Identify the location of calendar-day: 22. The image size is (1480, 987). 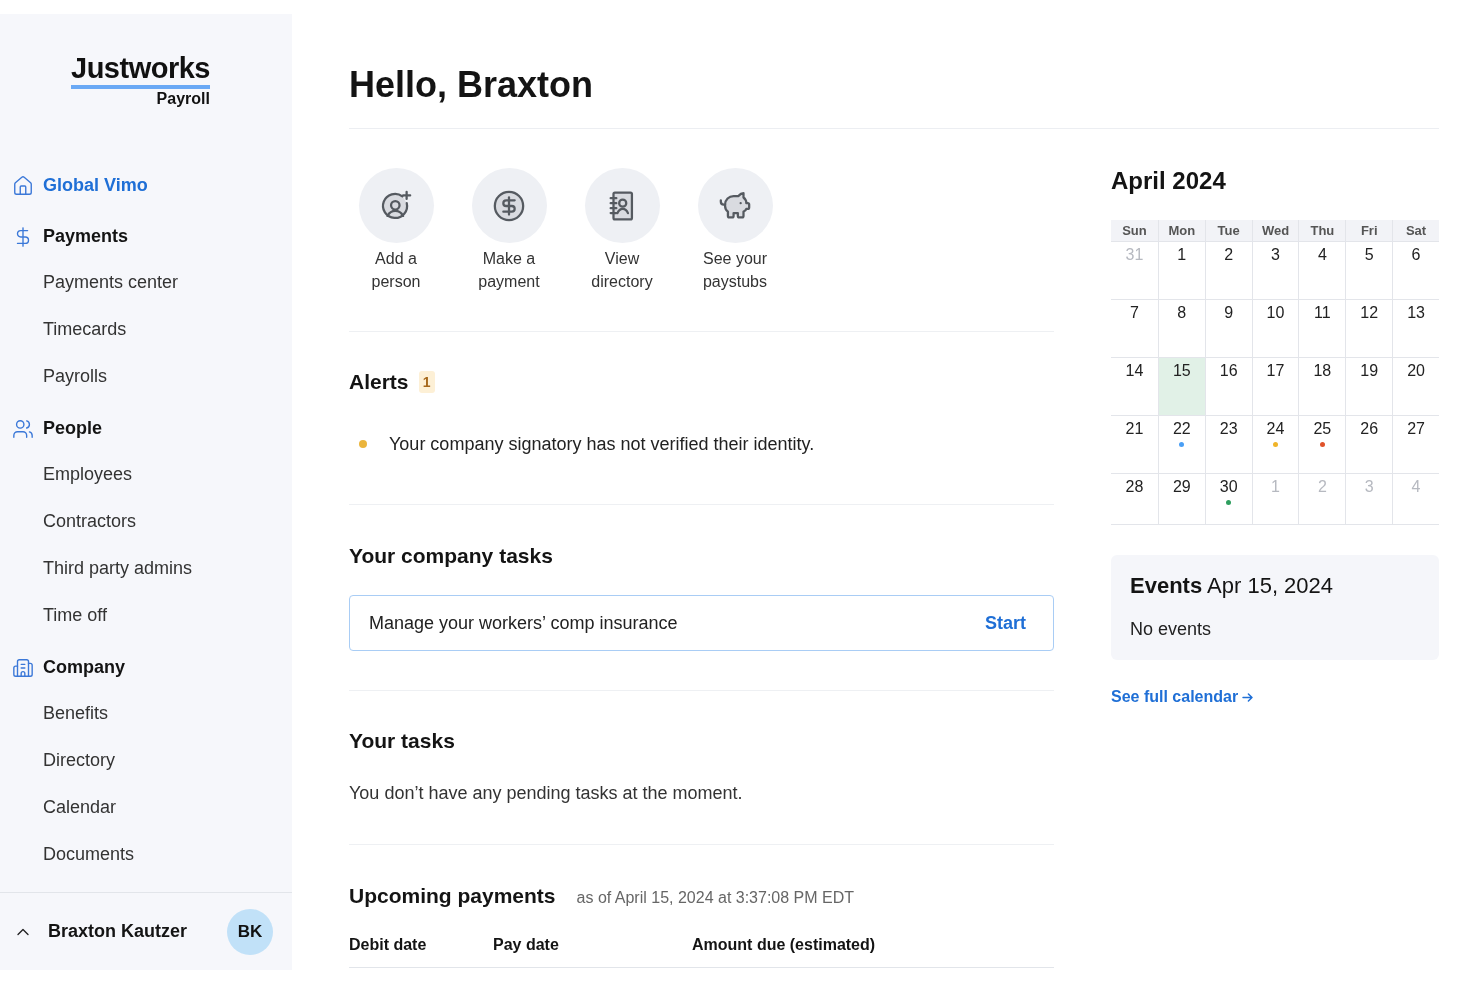
(1181, 444).